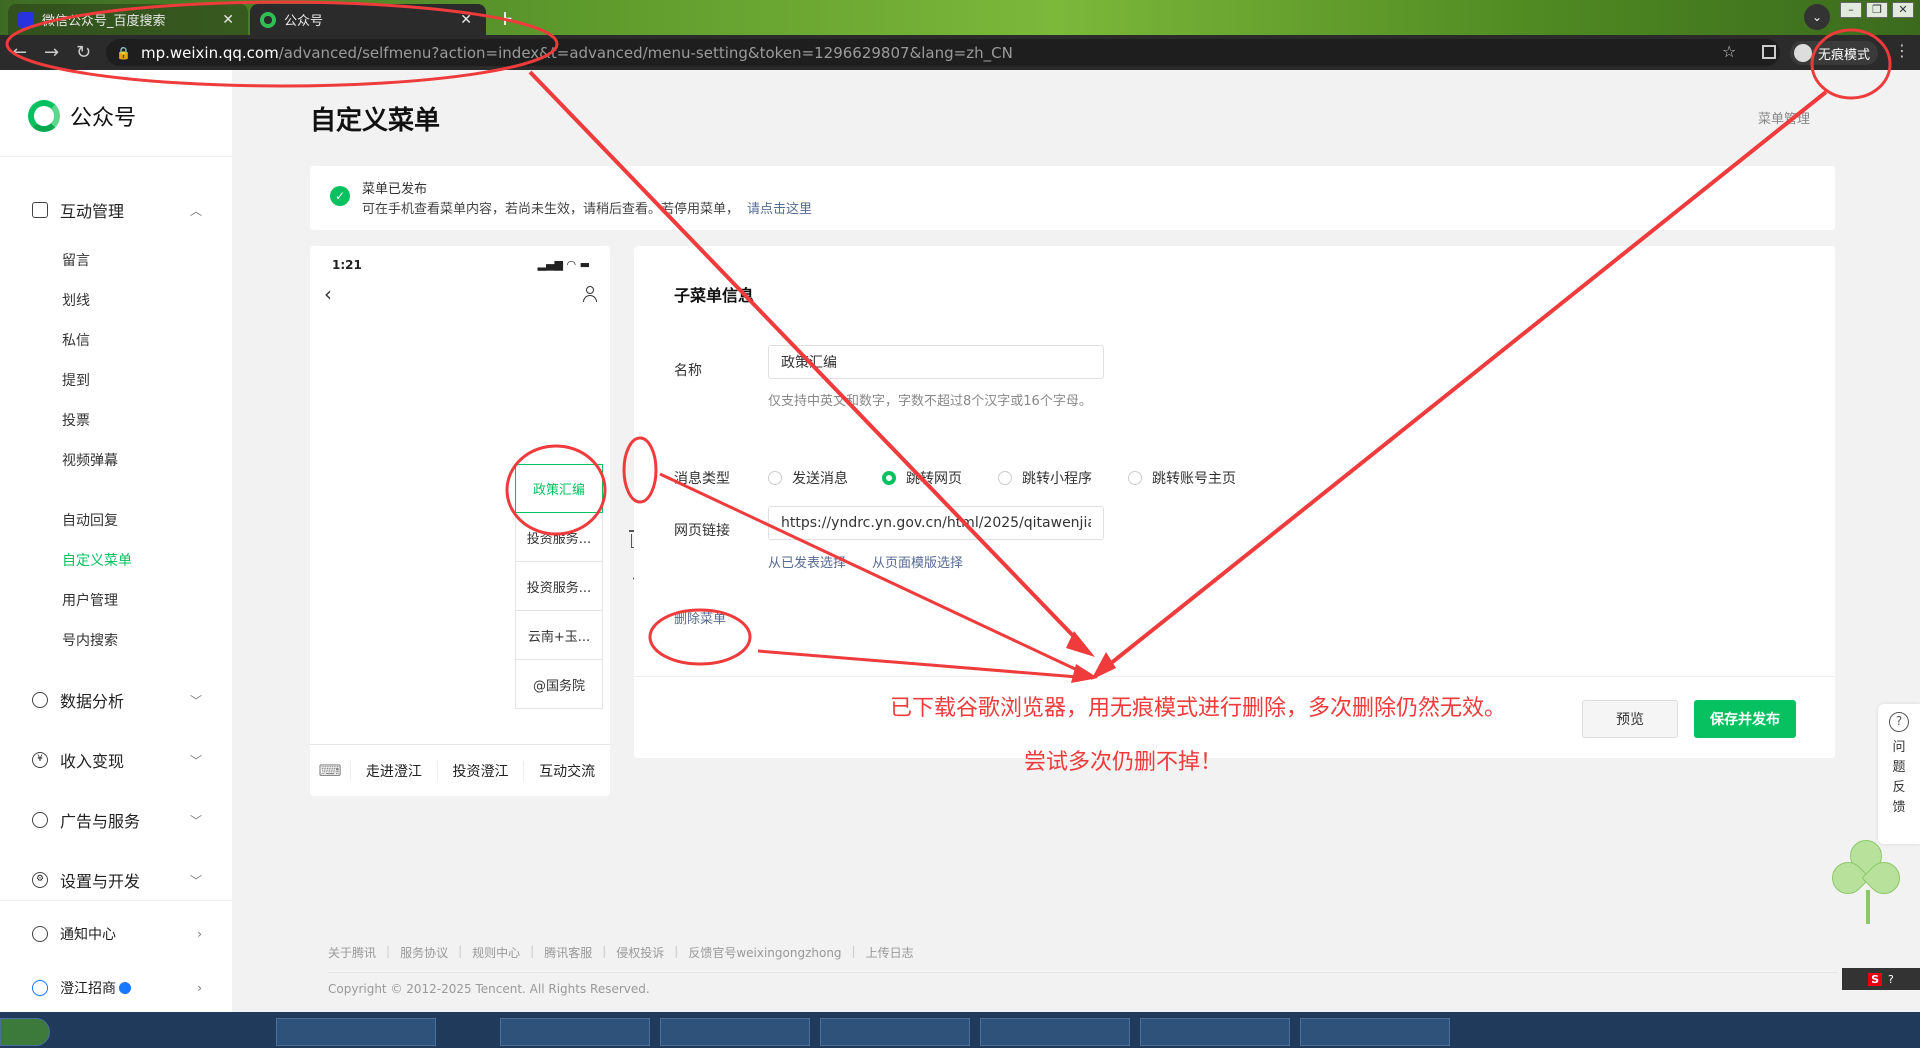 This screenshot has height=1048, width=1920. I want to click on footer-link: 关于腾讯, so click(352, 952).